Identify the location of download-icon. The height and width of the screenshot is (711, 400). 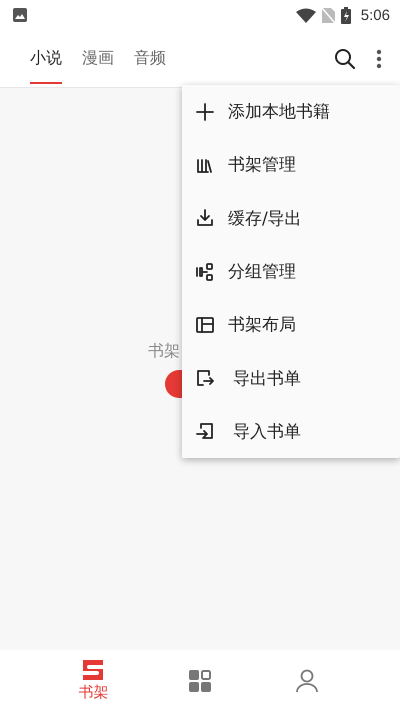
(205, 218).